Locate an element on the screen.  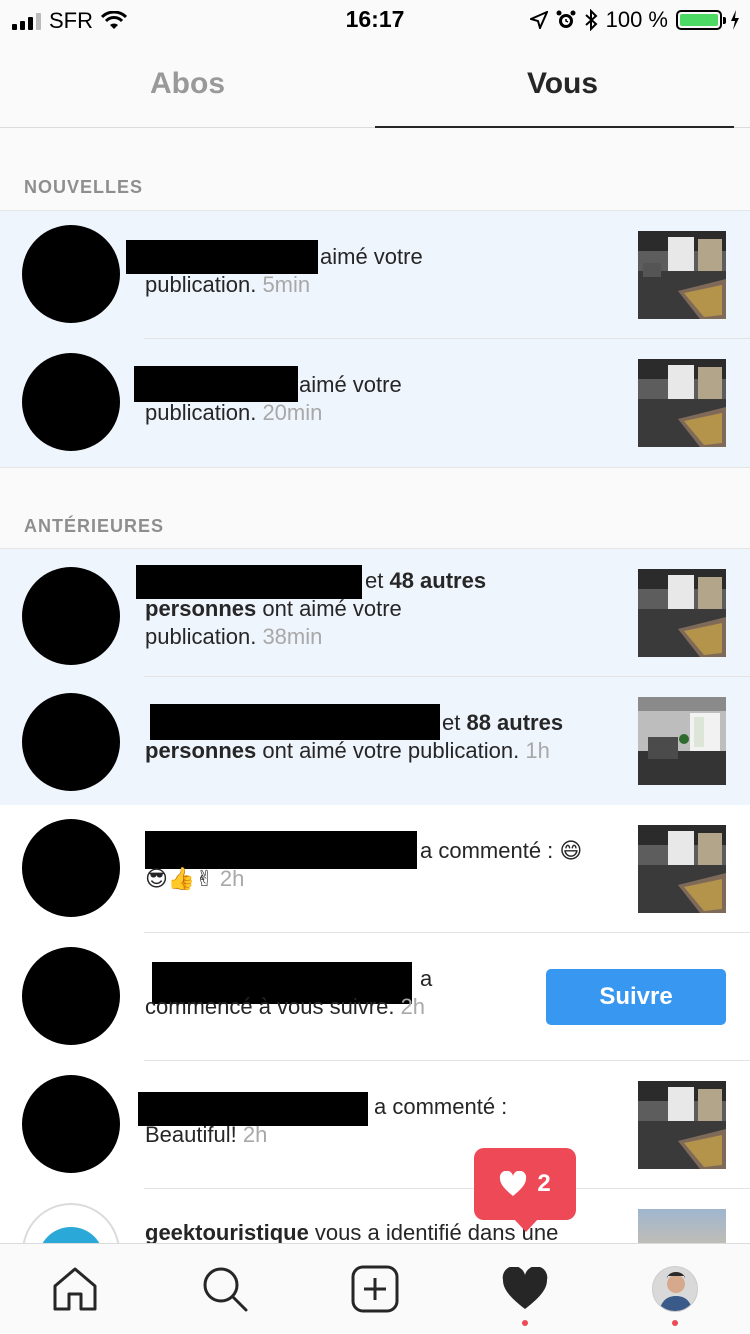
nav-search is located at coordinates (225, 1289).